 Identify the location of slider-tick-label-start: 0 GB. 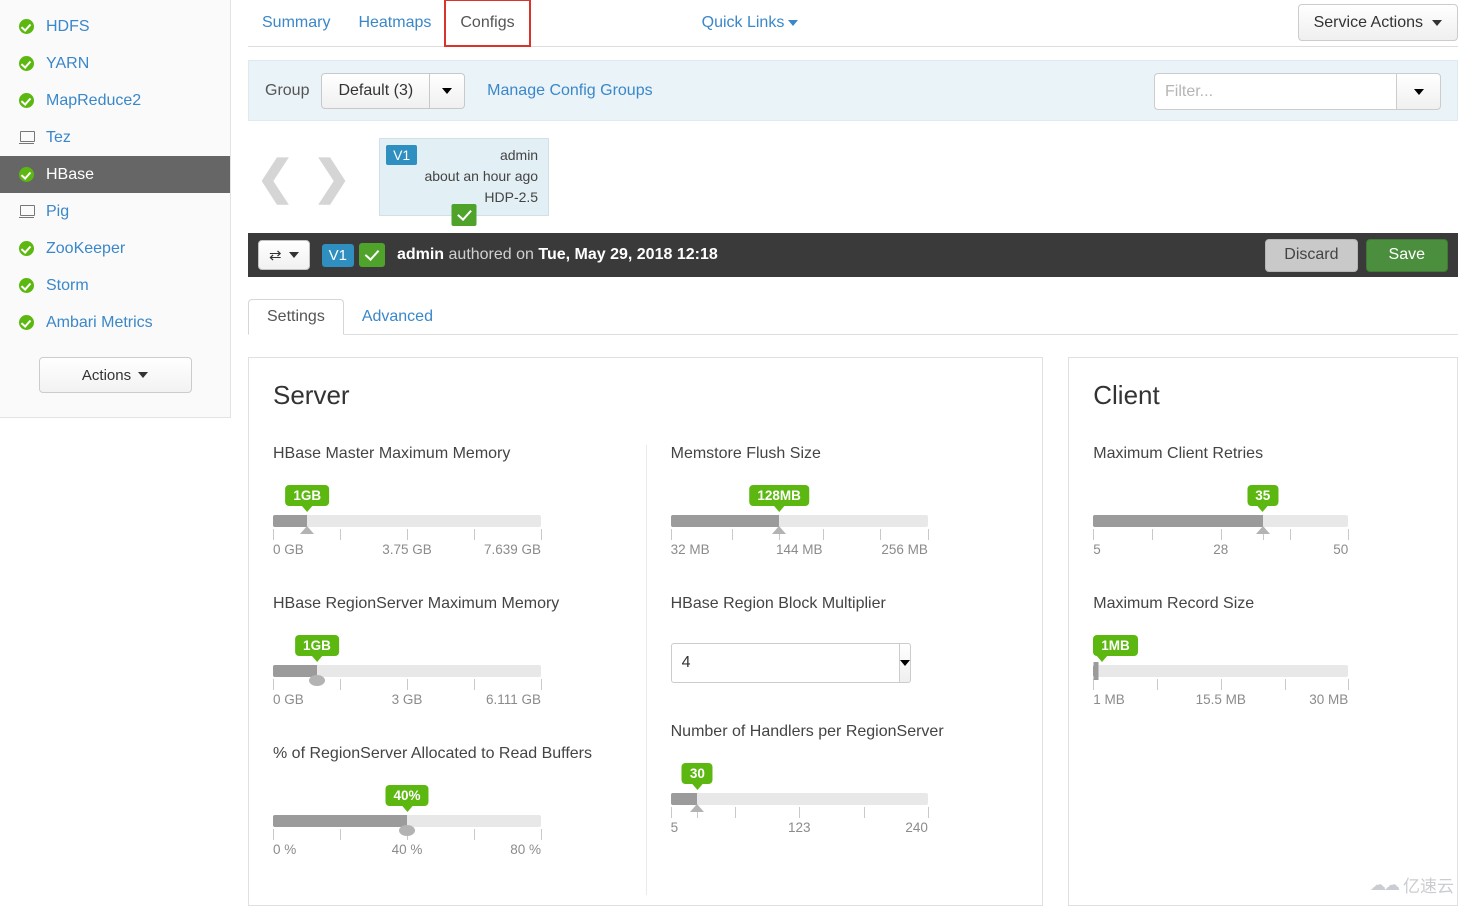
(288, 699).